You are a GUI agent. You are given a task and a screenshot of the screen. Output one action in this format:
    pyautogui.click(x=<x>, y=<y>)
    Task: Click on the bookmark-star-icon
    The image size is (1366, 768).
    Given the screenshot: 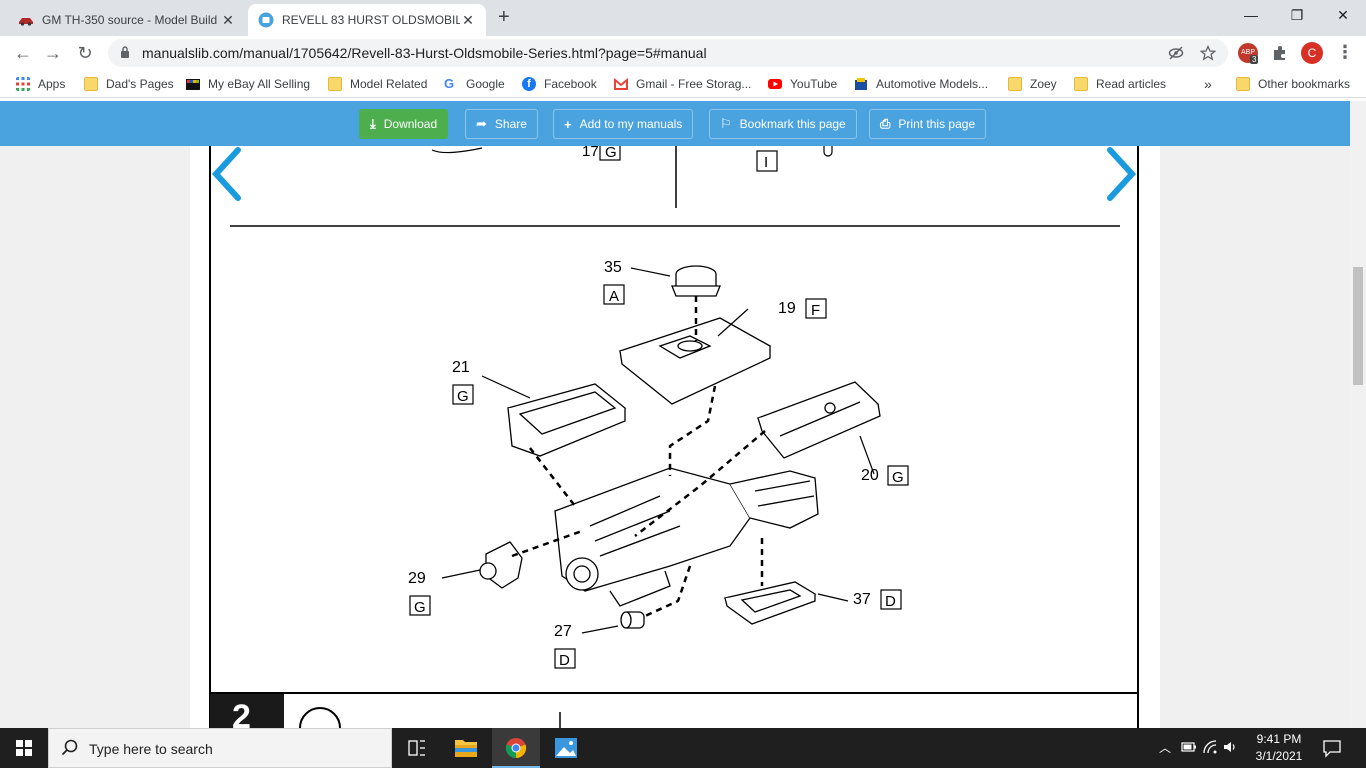 What is the action you would take?
    pyautogui.click(x=1208, y=53)
    